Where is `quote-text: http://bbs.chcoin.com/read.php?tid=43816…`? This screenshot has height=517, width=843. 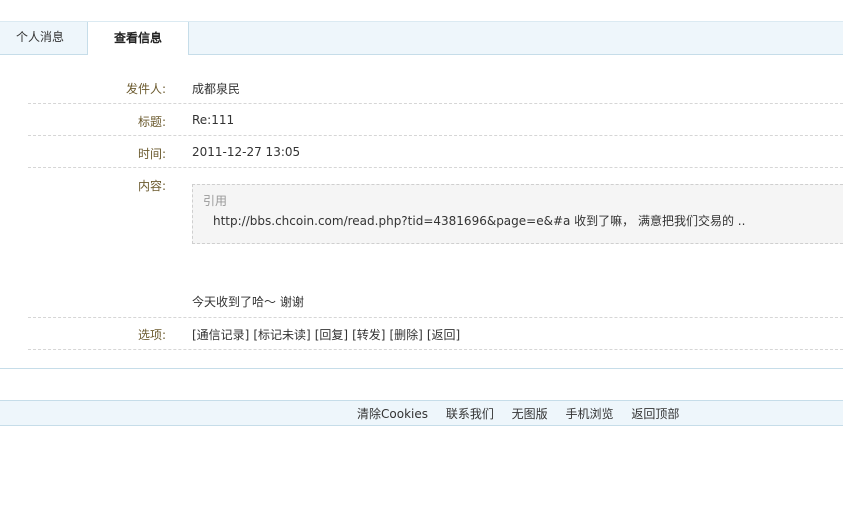 quote-text: http://bbs.chcoin.com/read.php?tid=43816… is located at coordinates (479, 221).